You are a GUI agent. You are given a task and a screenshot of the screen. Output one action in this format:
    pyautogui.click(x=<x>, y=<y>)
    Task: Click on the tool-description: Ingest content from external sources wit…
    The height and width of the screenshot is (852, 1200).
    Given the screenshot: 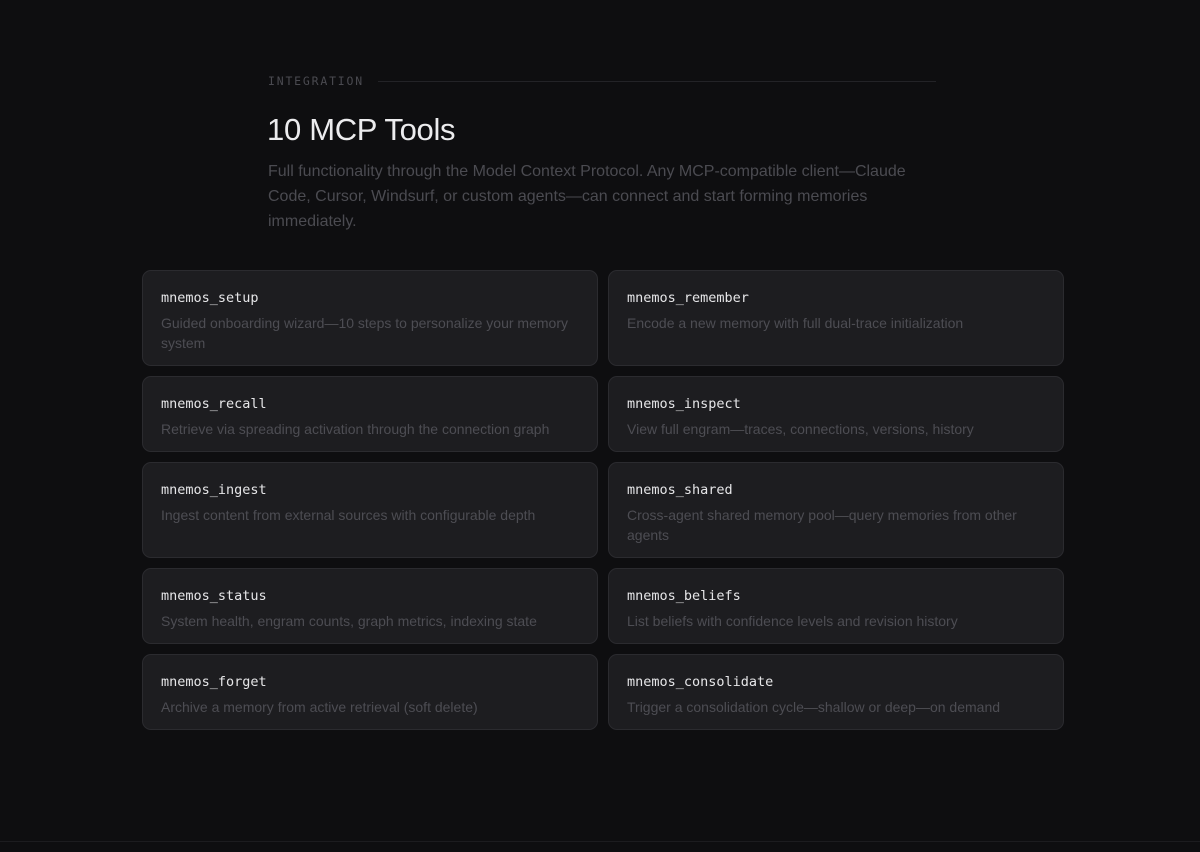 What is the action you would take?
    pyautogui.click(x=348, y=515)
    